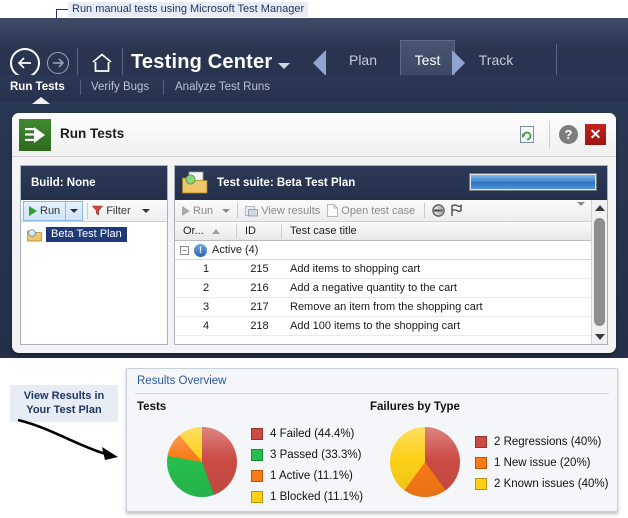 The width and height of the screenshot is (628, 518). What do you see at coordinates (455, 210) in the screenshot?
I see `flag-icon` at bounding box center [455, 210].